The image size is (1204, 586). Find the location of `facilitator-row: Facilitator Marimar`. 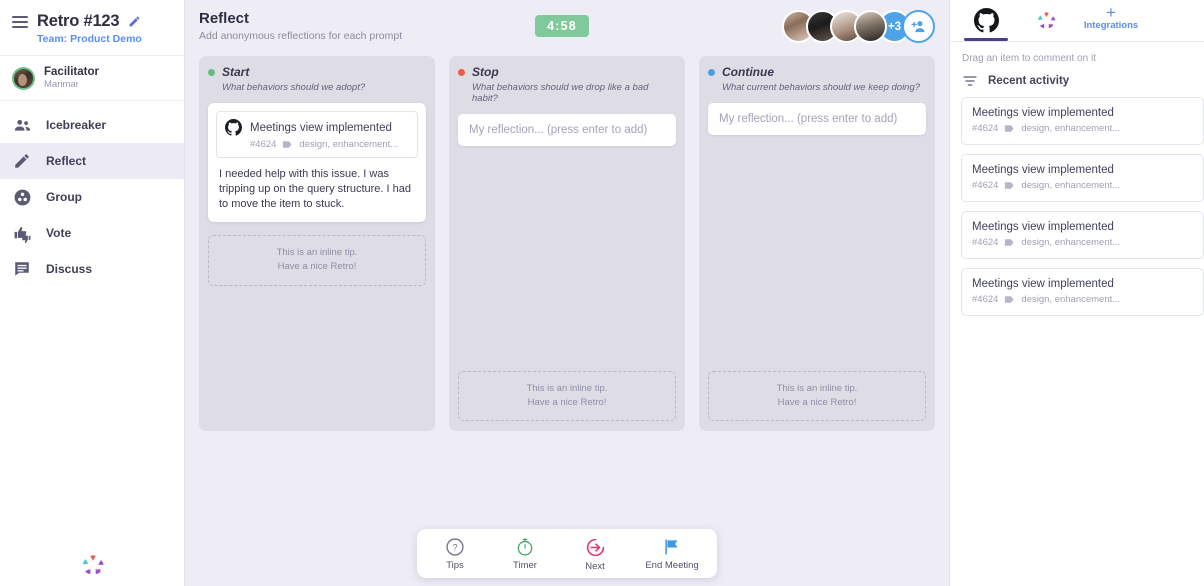

facilitator-row: Facilitator Marimar is located at coordinates (92, 79).